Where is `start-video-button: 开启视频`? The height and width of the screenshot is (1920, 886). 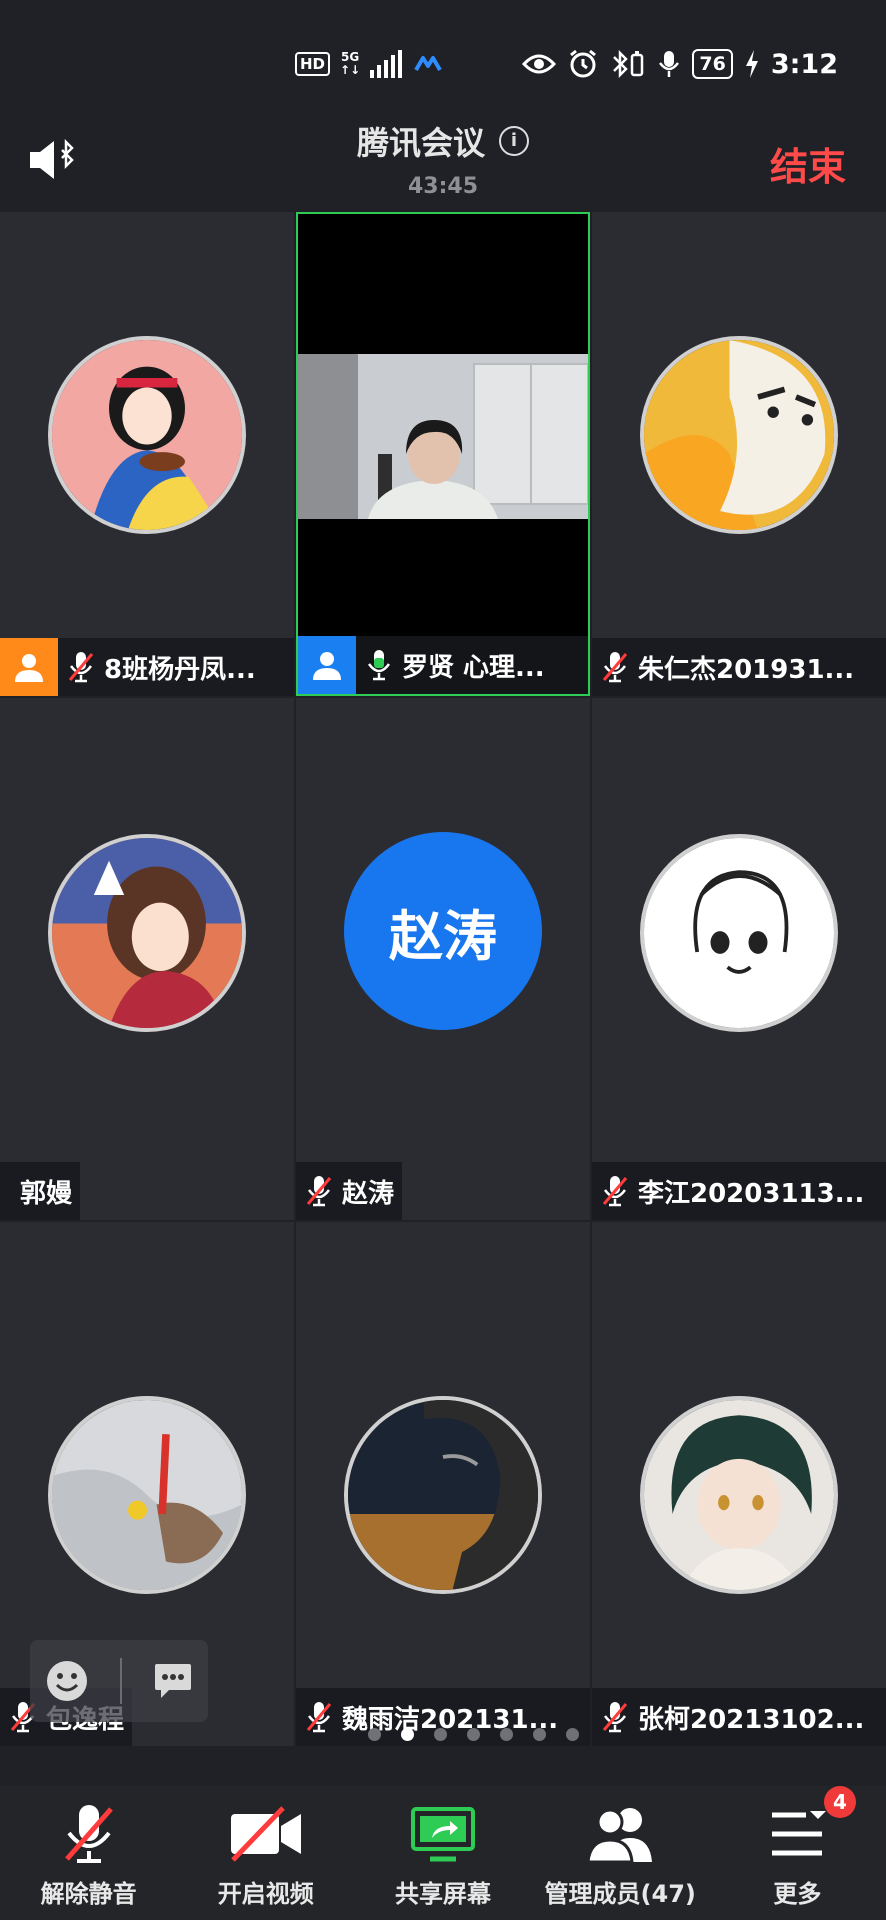
start-video-button: 开启视频 is located at coordinates (265, 1853).